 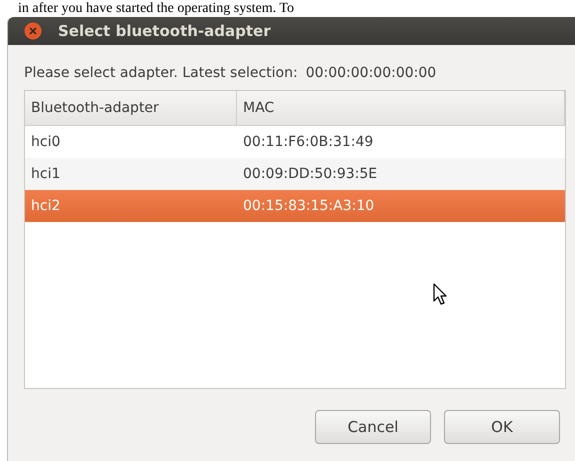 What do you see at coordinates (46, 206) in the screenshot?
I see `table-cell-text: hci2` at bounding box center [46, 206].